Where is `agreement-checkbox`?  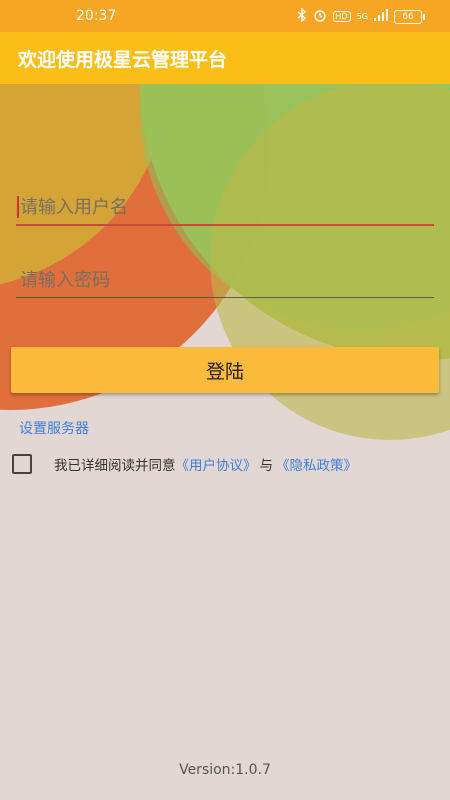 agreement-checkbox is located at coordinates (22, 464).